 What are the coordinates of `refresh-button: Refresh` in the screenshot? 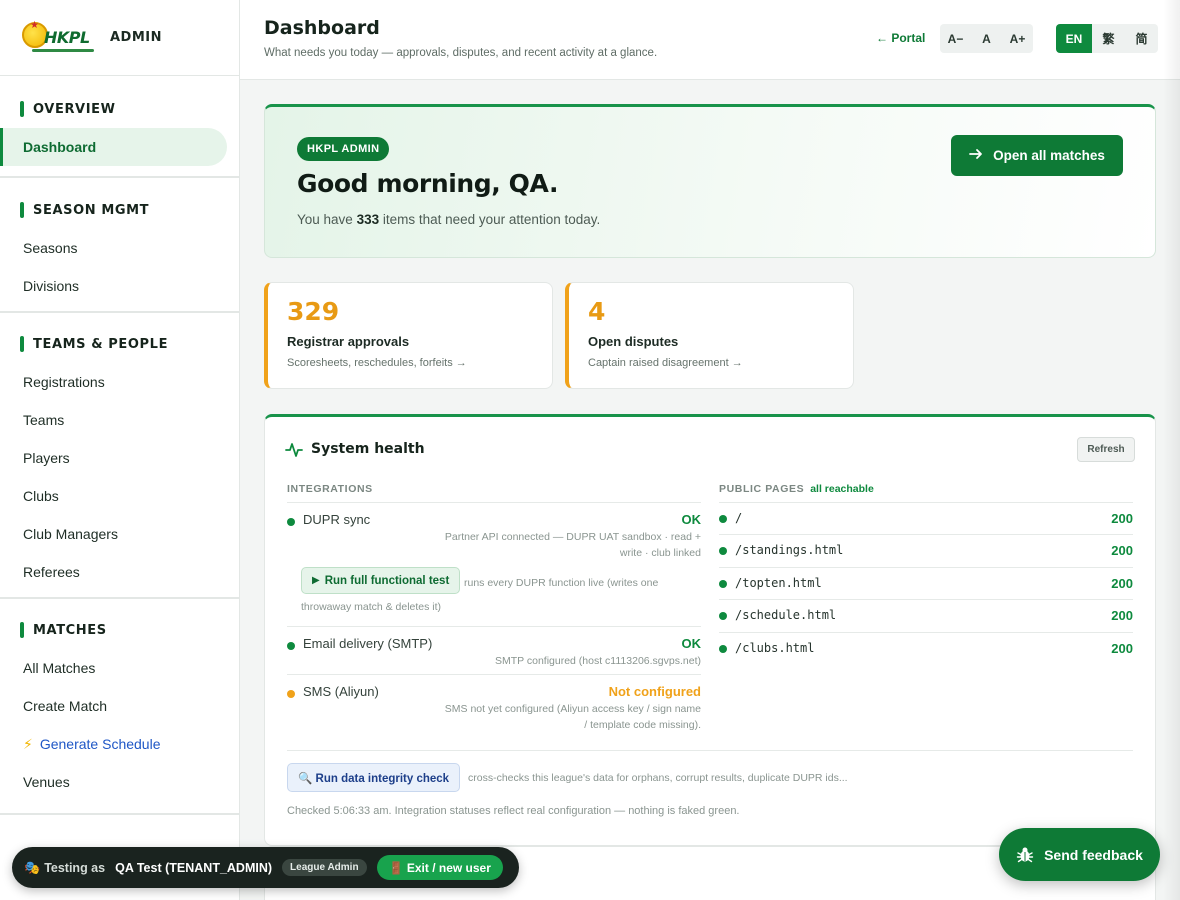 It's located at (1106, 449).